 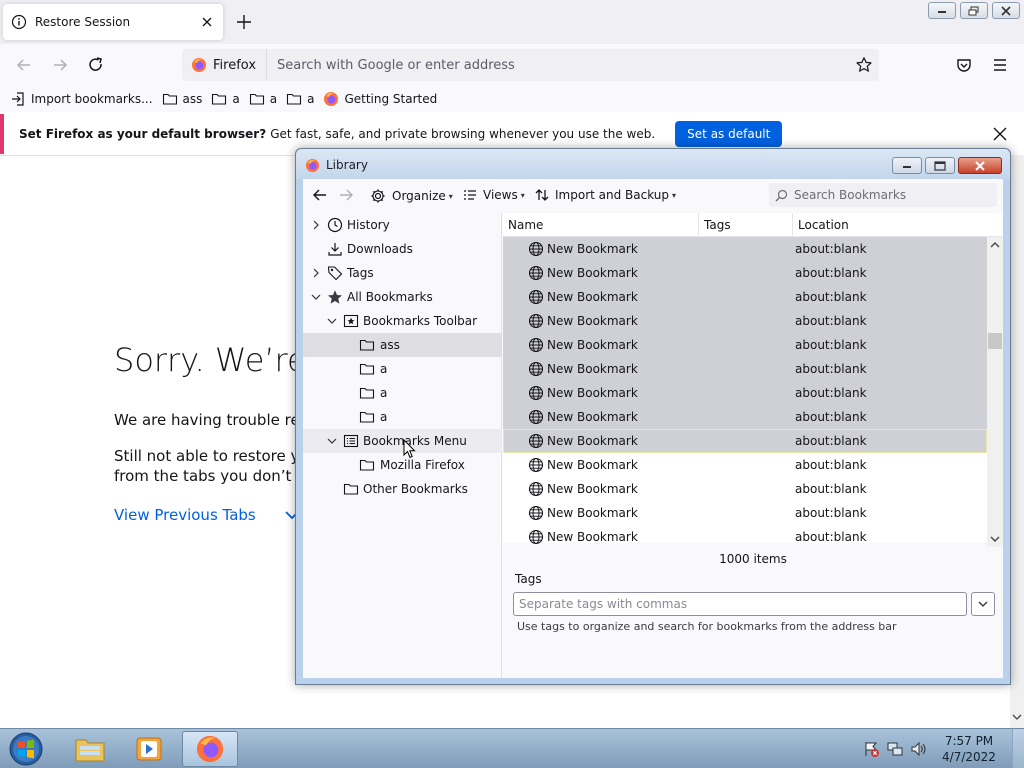 I want to click on bookmark-location: about:blank, so click(x=831, y=417).